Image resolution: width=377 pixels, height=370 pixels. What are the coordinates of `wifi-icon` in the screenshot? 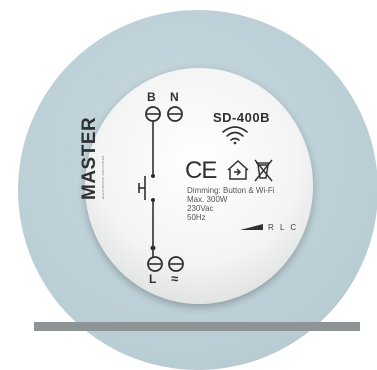 It's located at (235, 135).